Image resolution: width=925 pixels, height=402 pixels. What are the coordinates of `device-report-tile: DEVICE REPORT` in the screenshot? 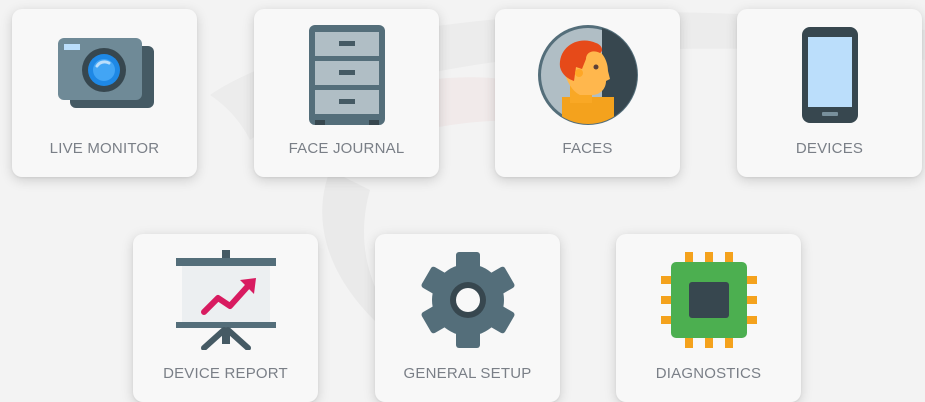 It's located at (225, 318).